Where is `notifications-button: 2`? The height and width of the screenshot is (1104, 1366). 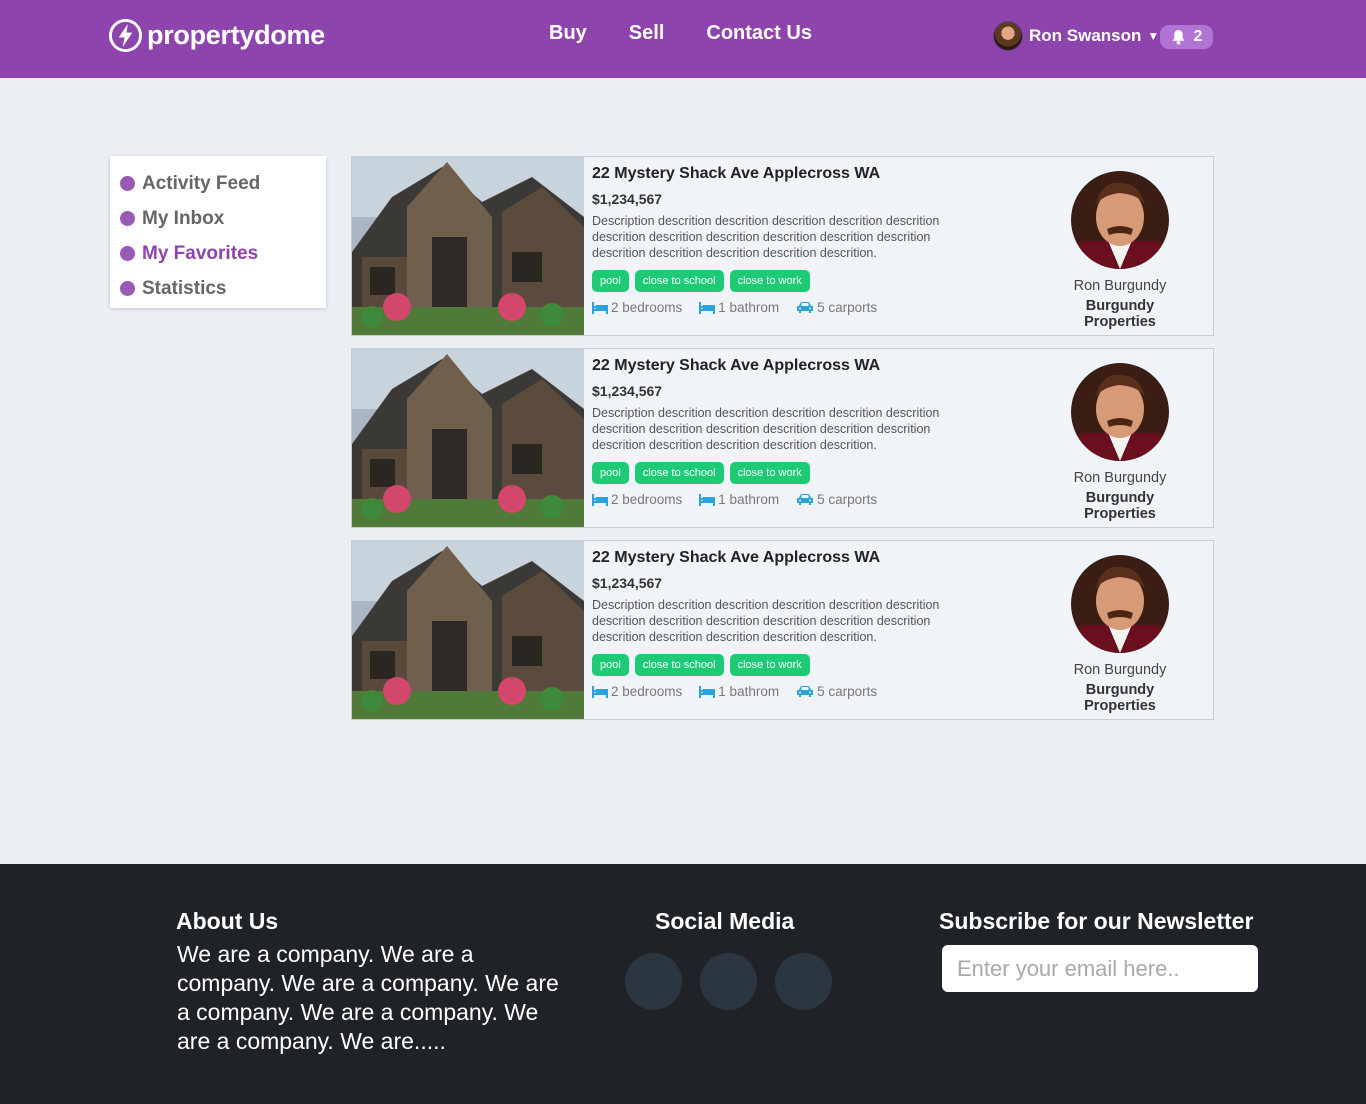 notifications-button: 2 is located at coordinates (1186, 37).